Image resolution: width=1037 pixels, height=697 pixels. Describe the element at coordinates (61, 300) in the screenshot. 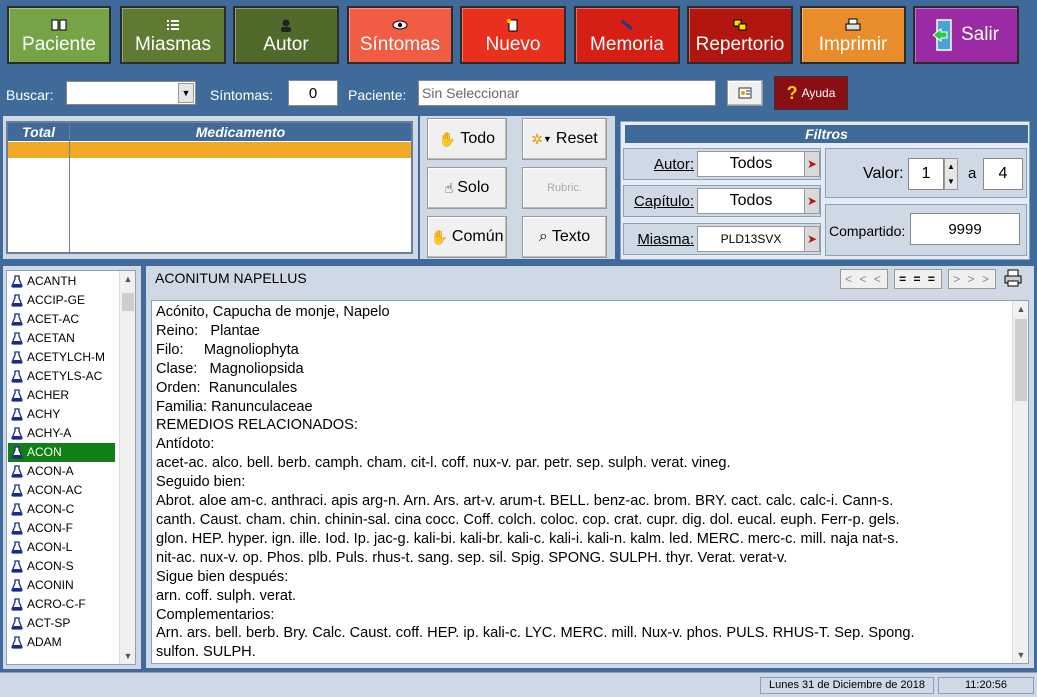

I see `list-item: ACCIP-GE` at that location.